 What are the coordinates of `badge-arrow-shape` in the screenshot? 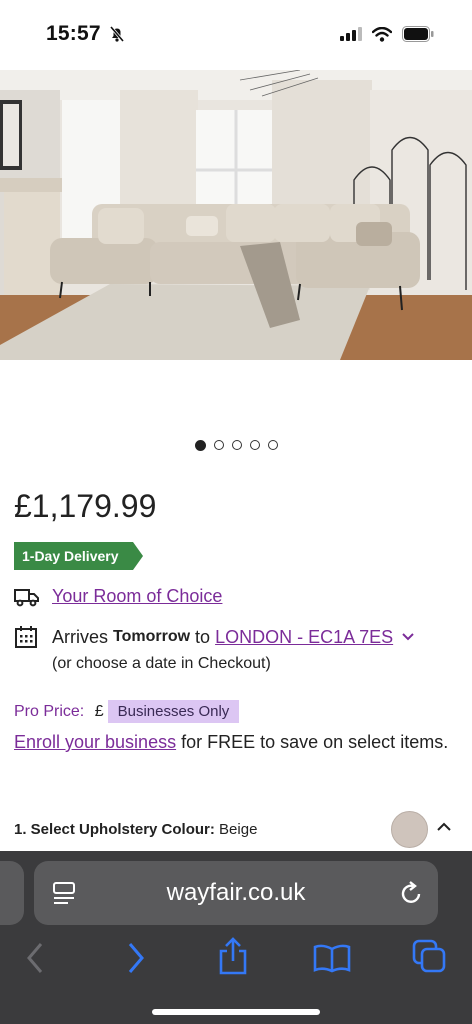 It's located at (138, 556).